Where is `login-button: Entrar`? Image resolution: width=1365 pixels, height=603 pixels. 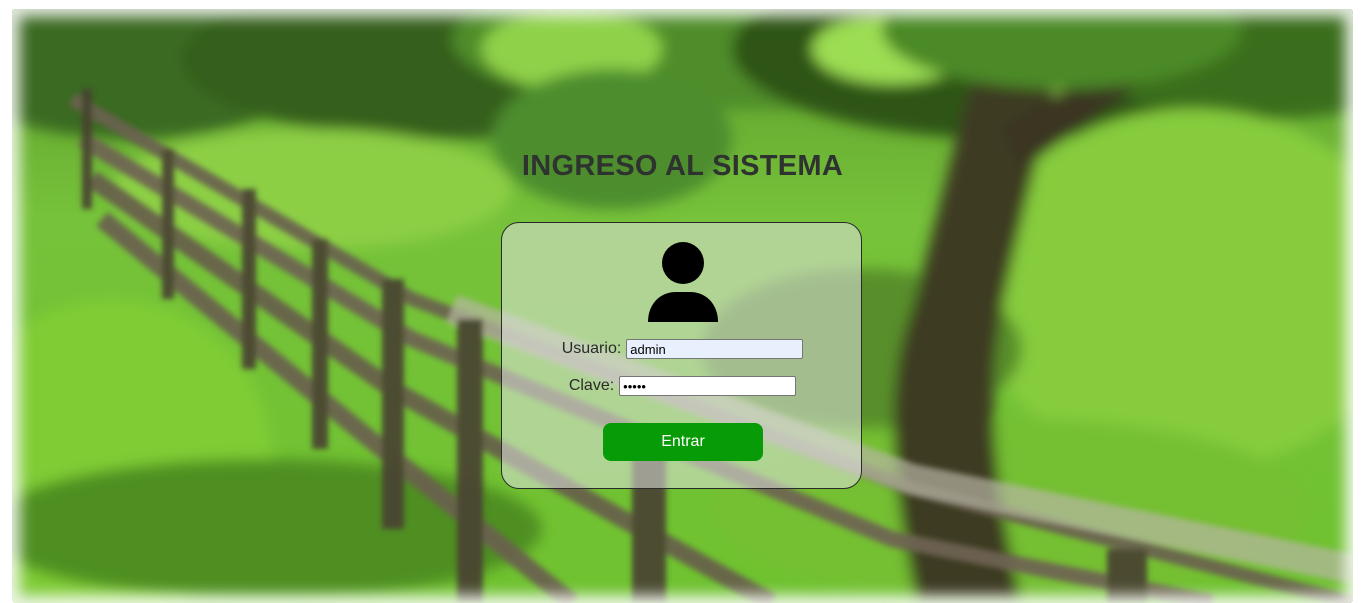 login-button: Entrar is located at coordinates (683, 442).